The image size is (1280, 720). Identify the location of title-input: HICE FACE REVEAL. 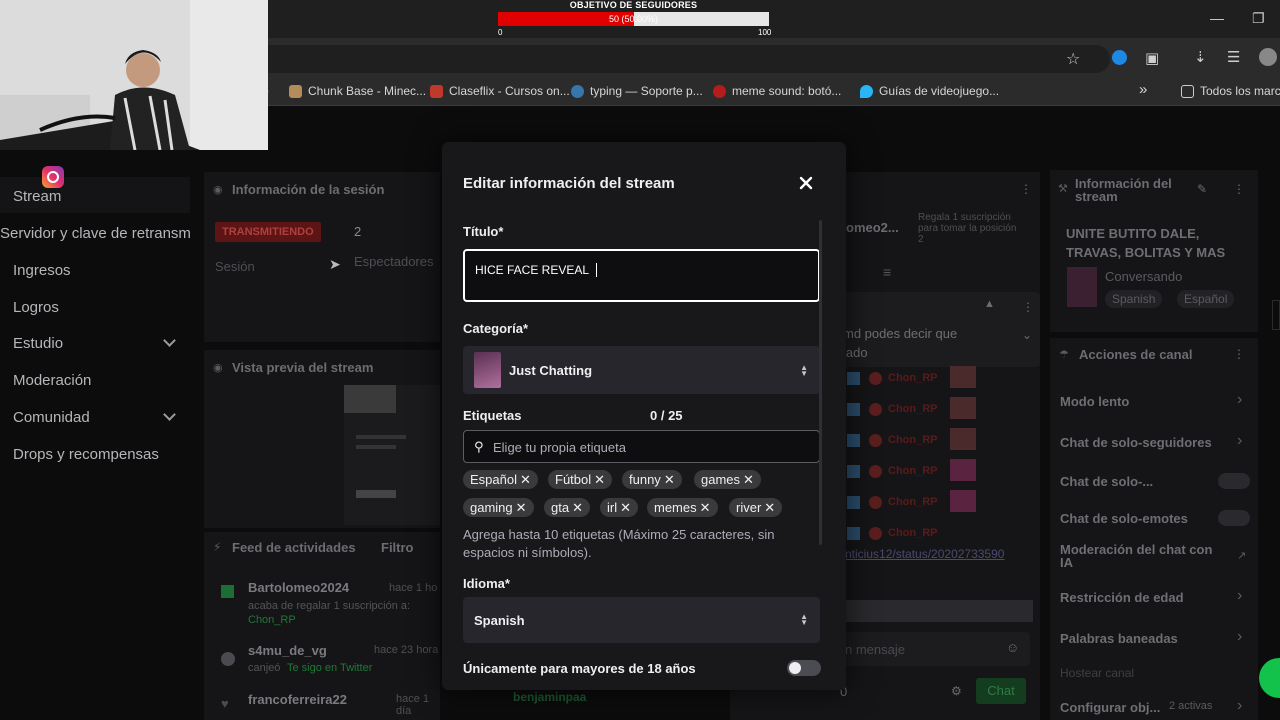
(641, 275).